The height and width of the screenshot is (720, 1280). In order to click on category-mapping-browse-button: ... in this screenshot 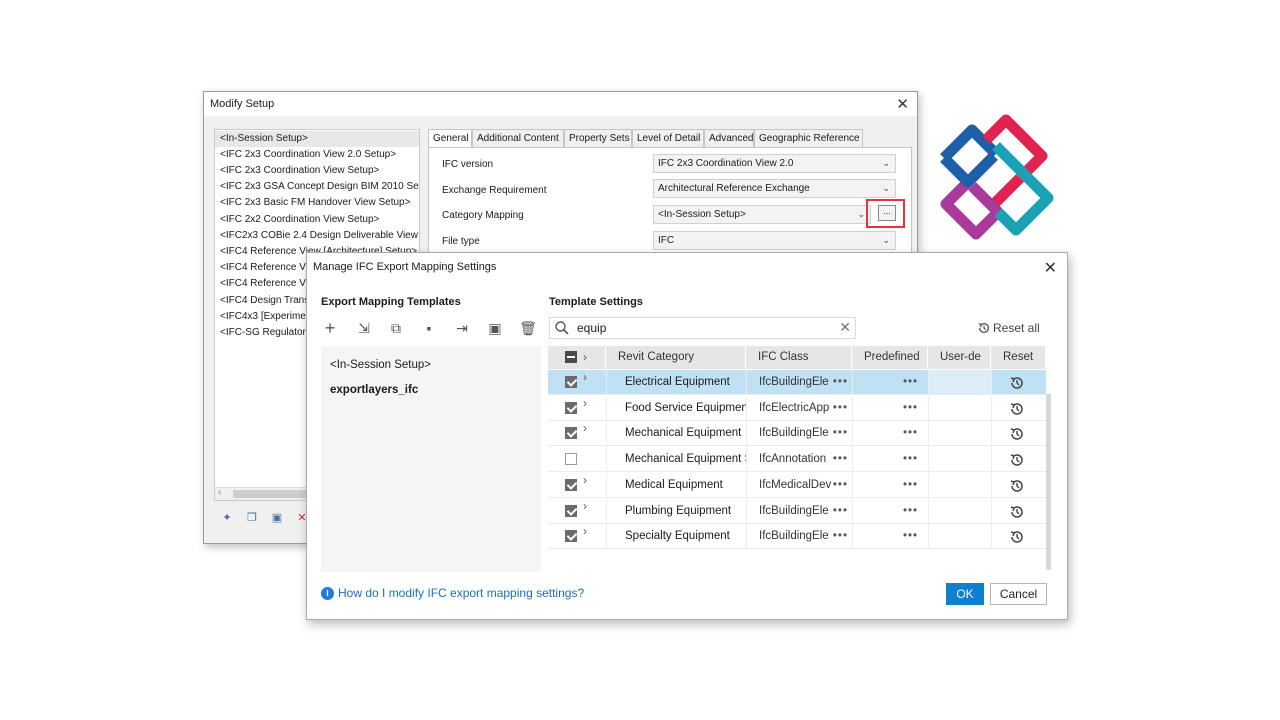, I will do `click(887, 213)`.